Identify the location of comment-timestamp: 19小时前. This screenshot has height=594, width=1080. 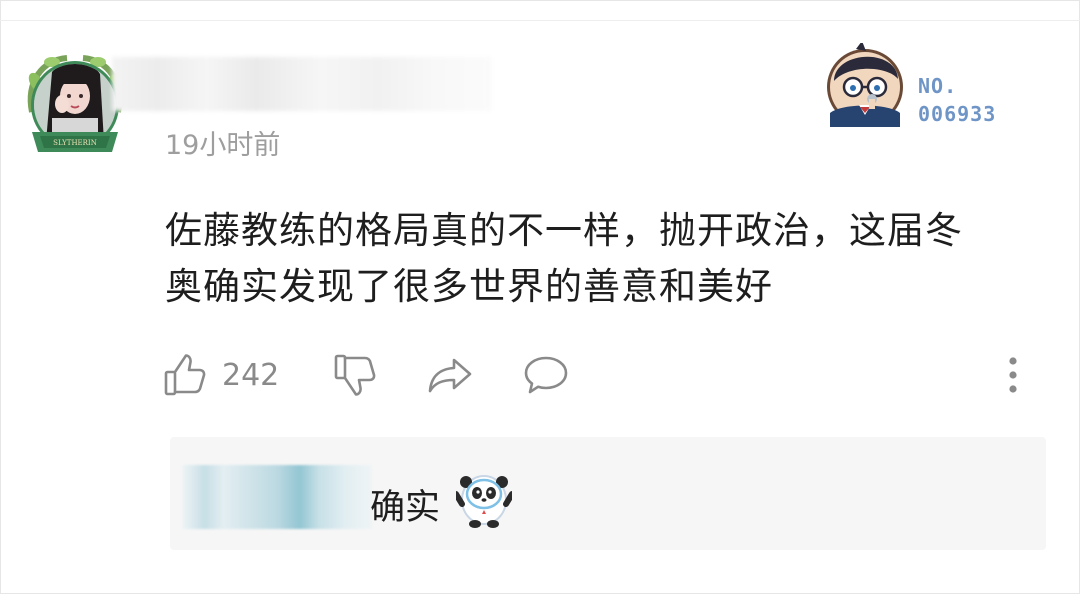
(223, 145).